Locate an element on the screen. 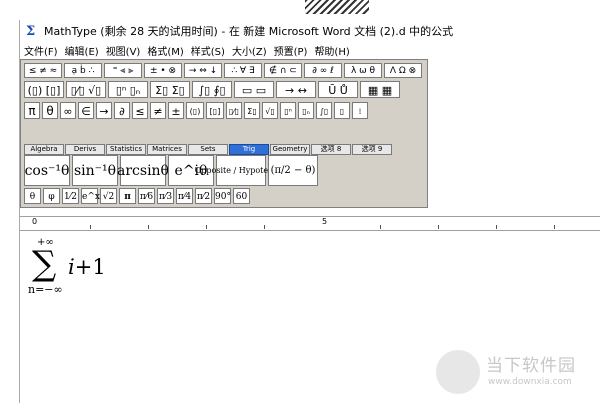 Image resolution: width=600 pixels, height=403 pixels. sum-lower-limit: n=−∞ is located at coordinates (45, 289).